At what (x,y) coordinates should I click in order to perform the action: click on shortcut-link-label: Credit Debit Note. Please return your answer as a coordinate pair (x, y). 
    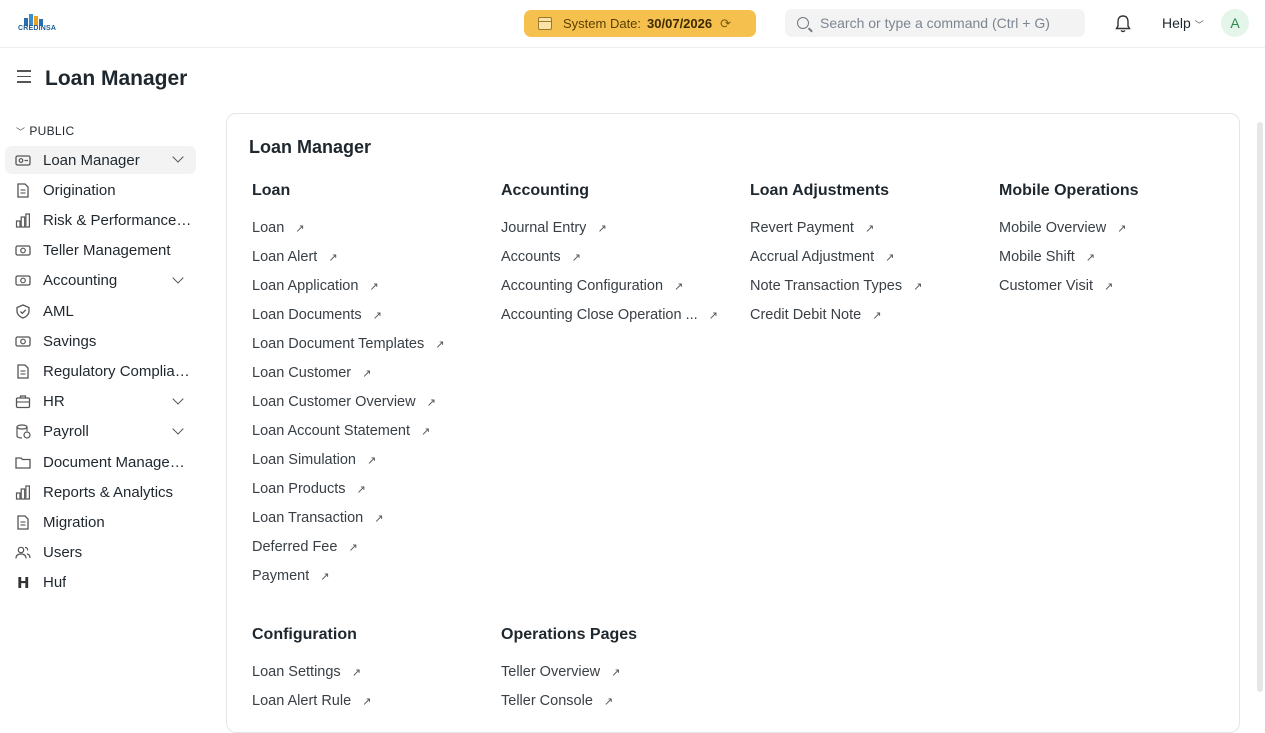
    Looking at the image, I should click on (806, 315).